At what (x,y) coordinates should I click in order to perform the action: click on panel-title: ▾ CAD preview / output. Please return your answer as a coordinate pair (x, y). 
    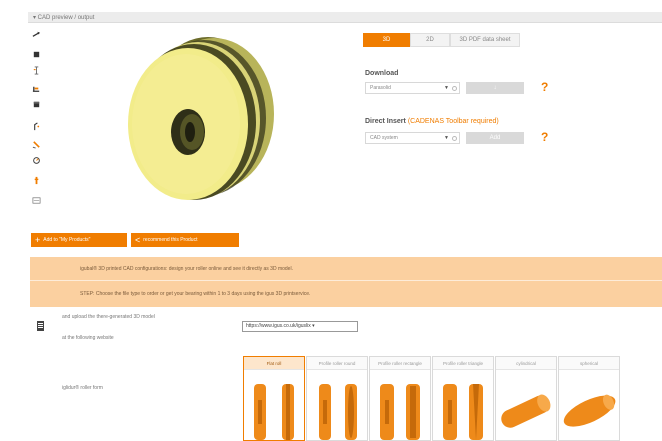
    Looking at the image, I should click on (64, 18).